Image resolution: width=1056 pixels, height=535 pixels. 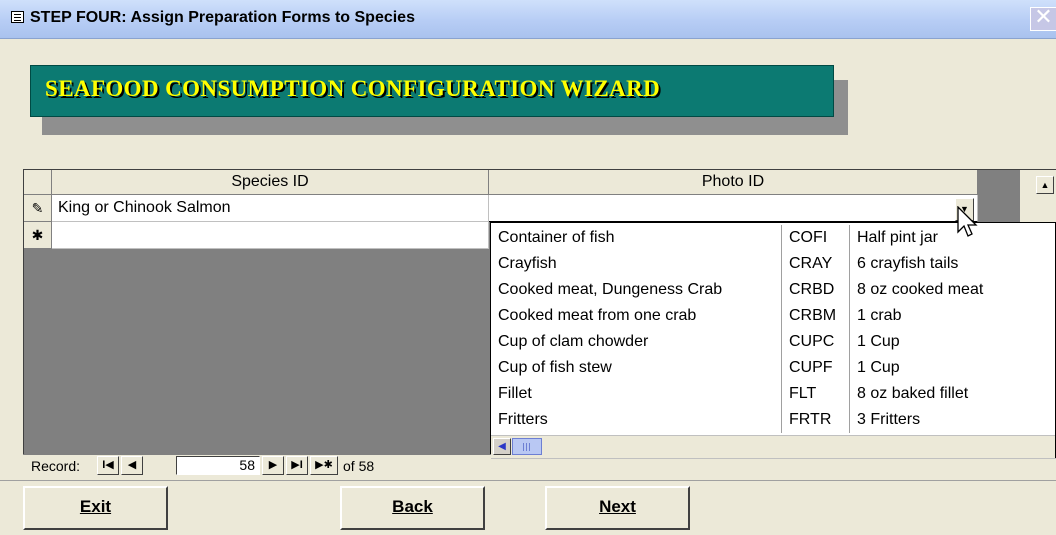 I want to click on item-description: Cup of clam chowder, so click(x=573, y=341).